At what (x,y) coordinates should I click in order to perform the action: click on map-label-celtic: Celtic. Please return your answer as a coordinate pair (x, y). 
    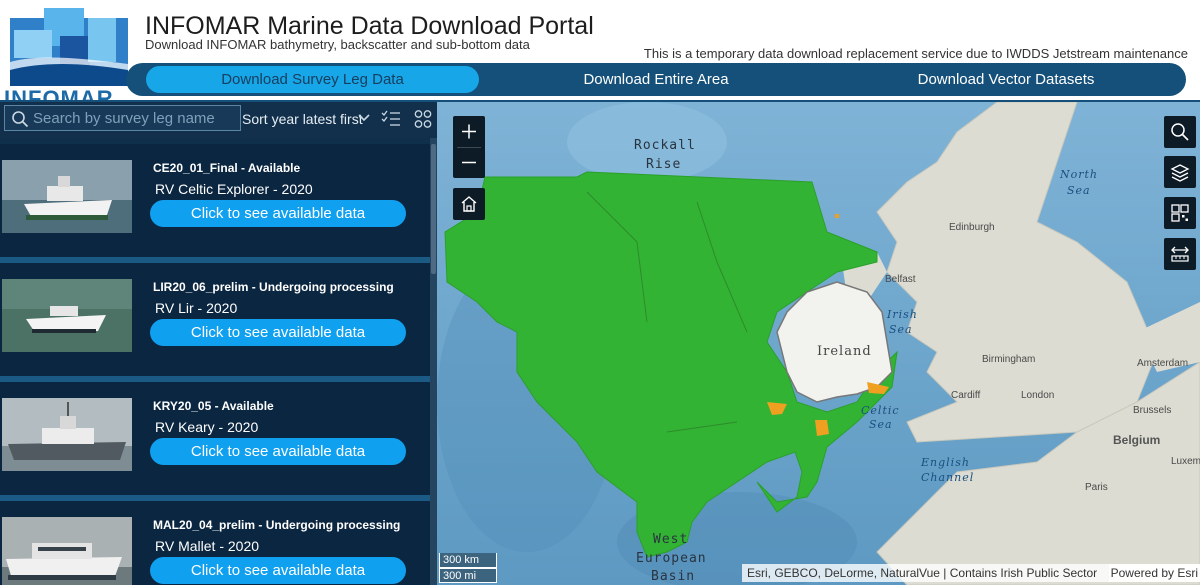
    Looking at the image, I should click on (880, 410).